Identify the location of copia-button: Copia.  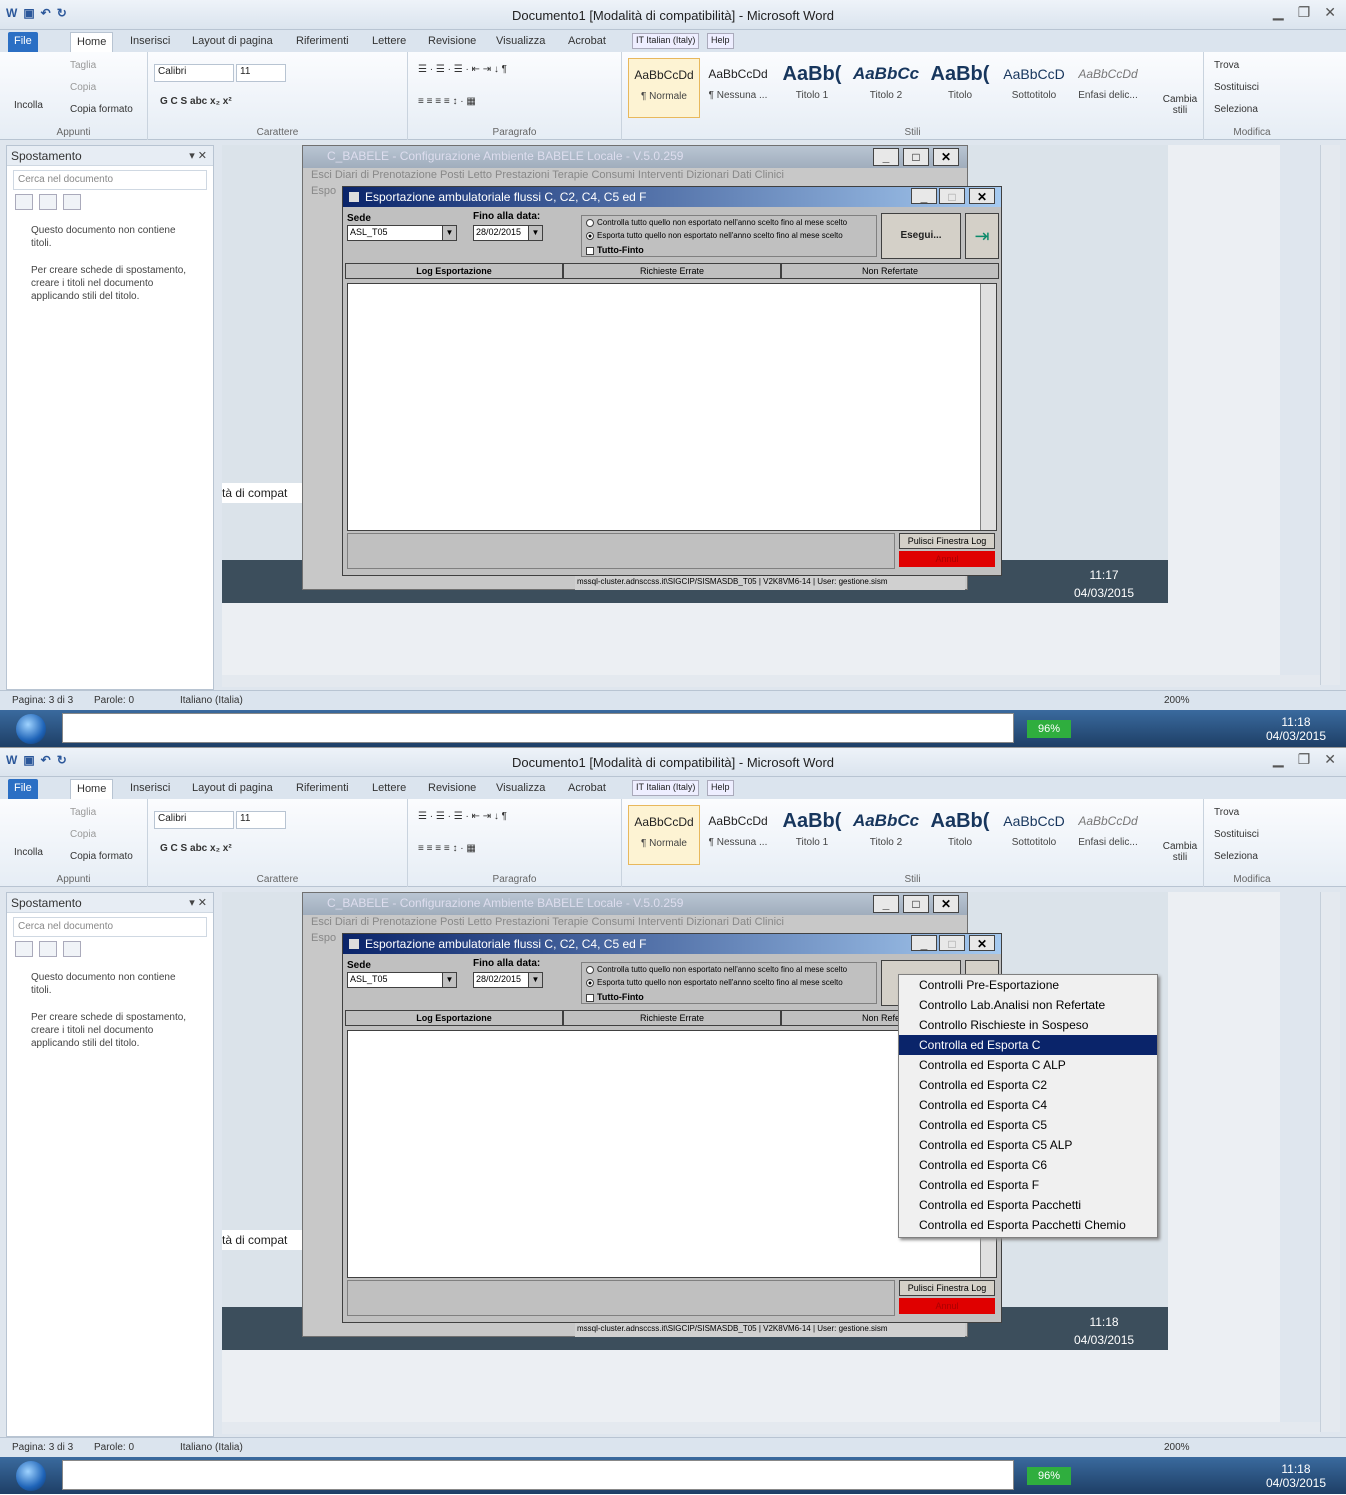
(83, 834).